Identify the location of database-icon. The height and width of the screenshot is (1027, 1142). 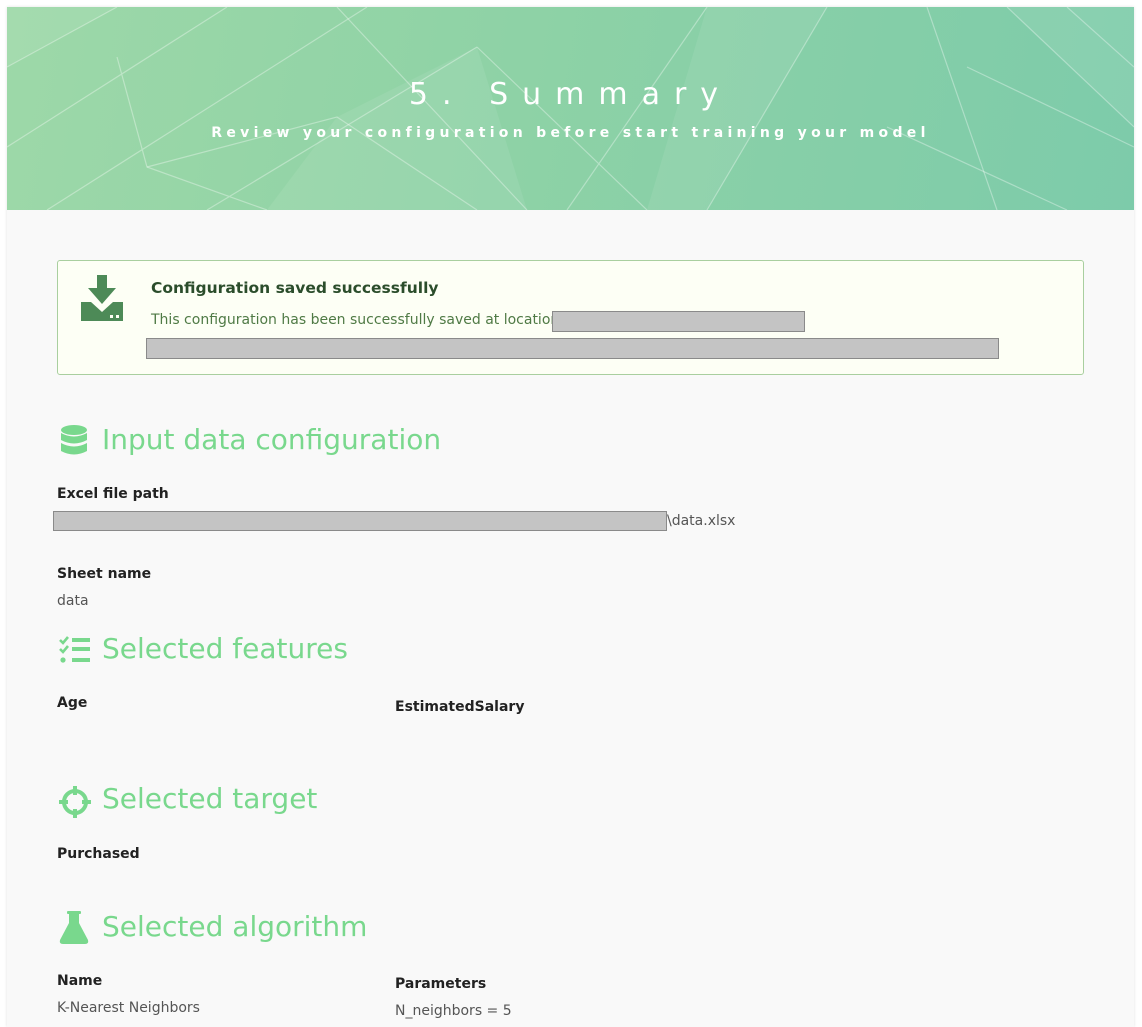
(74, 440).